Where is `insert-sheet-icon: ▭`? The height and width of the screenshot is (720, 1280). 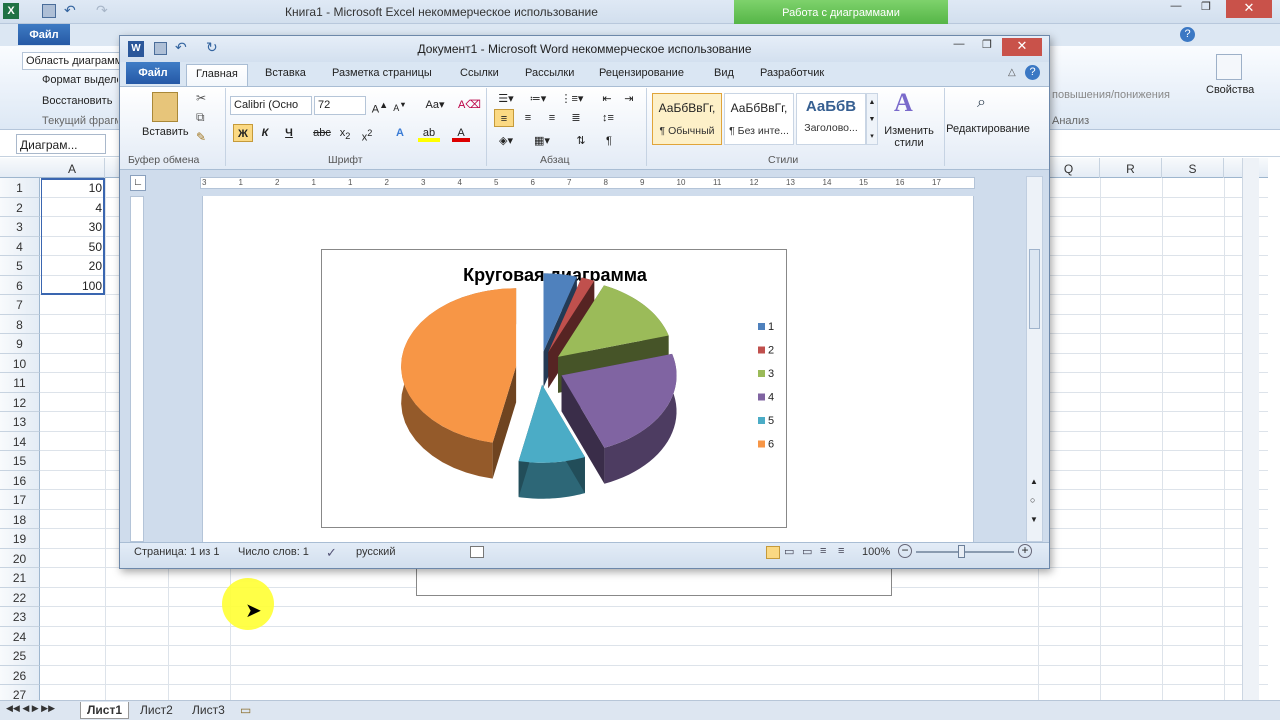 insert-sheet-icon: ▭ is located at coordinates (245, 710).